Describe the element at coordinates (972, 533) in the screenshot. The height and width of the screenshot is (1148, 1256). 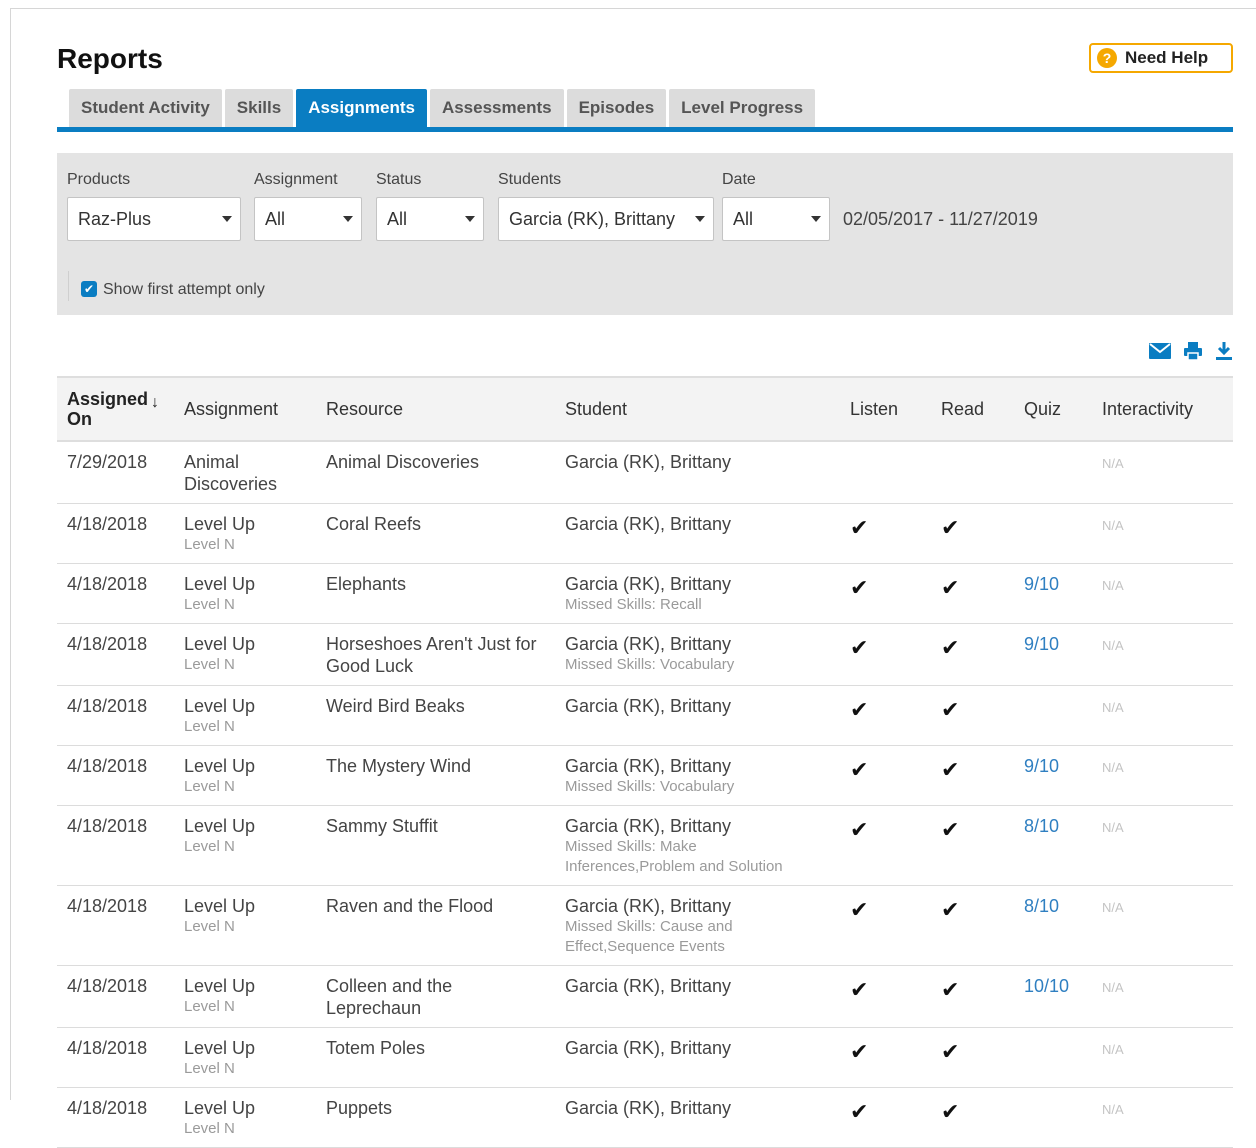
I see `read-cell: ✔` at that location.